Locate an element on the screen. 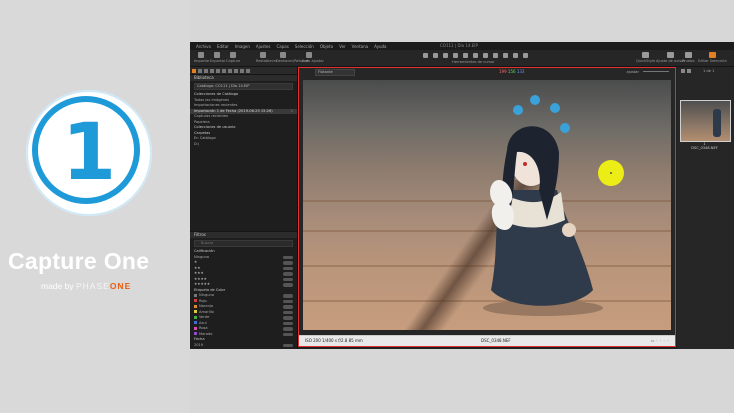 This screenshot has width=734, height=413. one-wordmark: ONE is located at coordinates (120, 286).